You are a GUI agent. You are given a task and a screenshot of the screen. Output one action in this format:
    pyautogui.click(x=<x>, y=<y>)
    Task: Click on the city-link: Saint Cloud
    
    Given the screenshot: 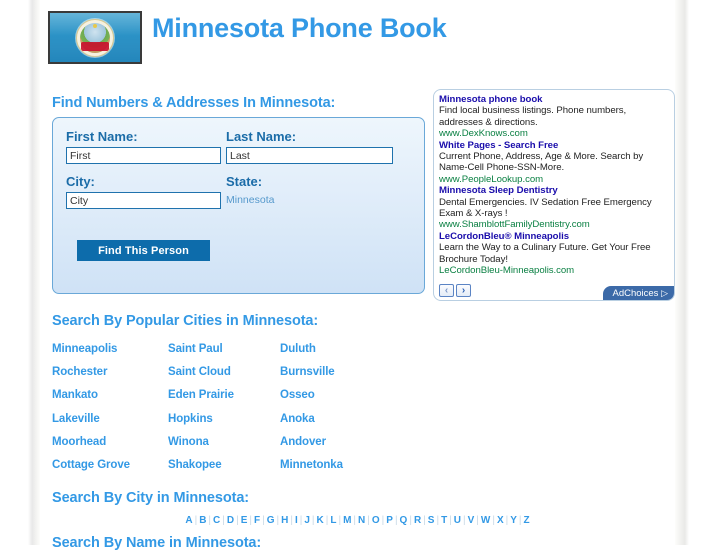 What is the action you would take?
    pyautogui.click(x=199, y=372)
    